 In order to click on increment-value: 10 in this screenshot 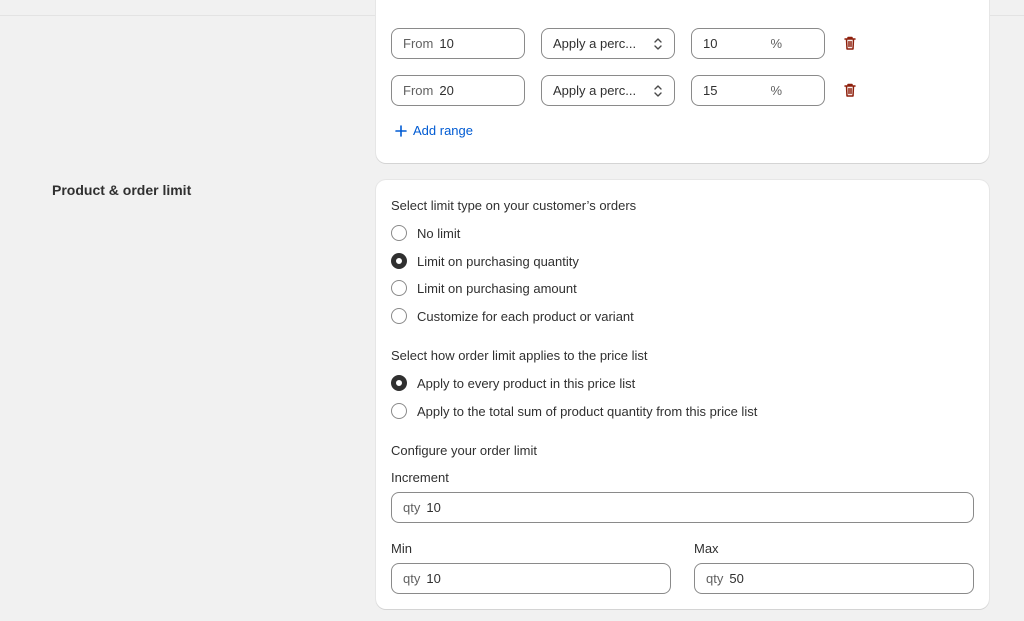, I will do `click(433, 507)`.